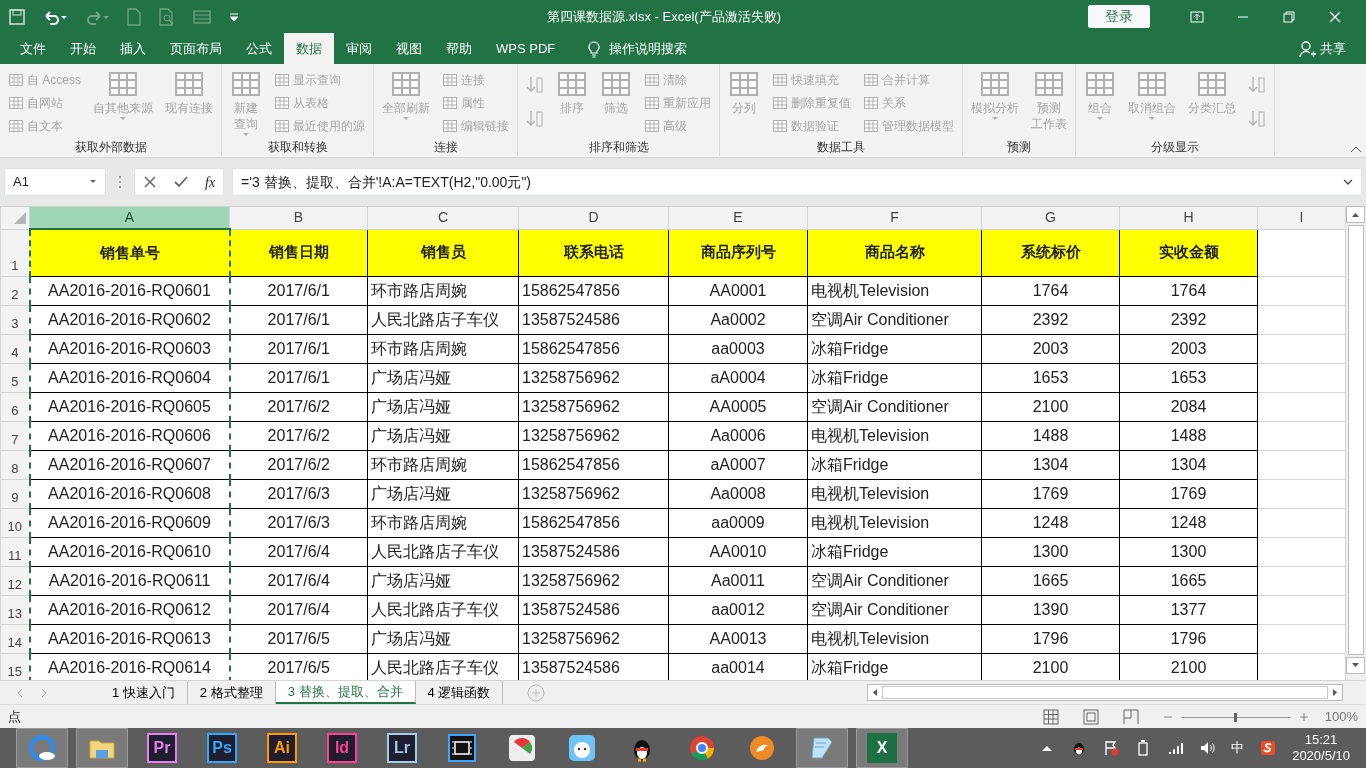 Image resolution: width=1366 pixels, height=768 pixels. Describe the element at coordinates (1130, 716) in the screenshot. I see `page-break-icon` at that location.